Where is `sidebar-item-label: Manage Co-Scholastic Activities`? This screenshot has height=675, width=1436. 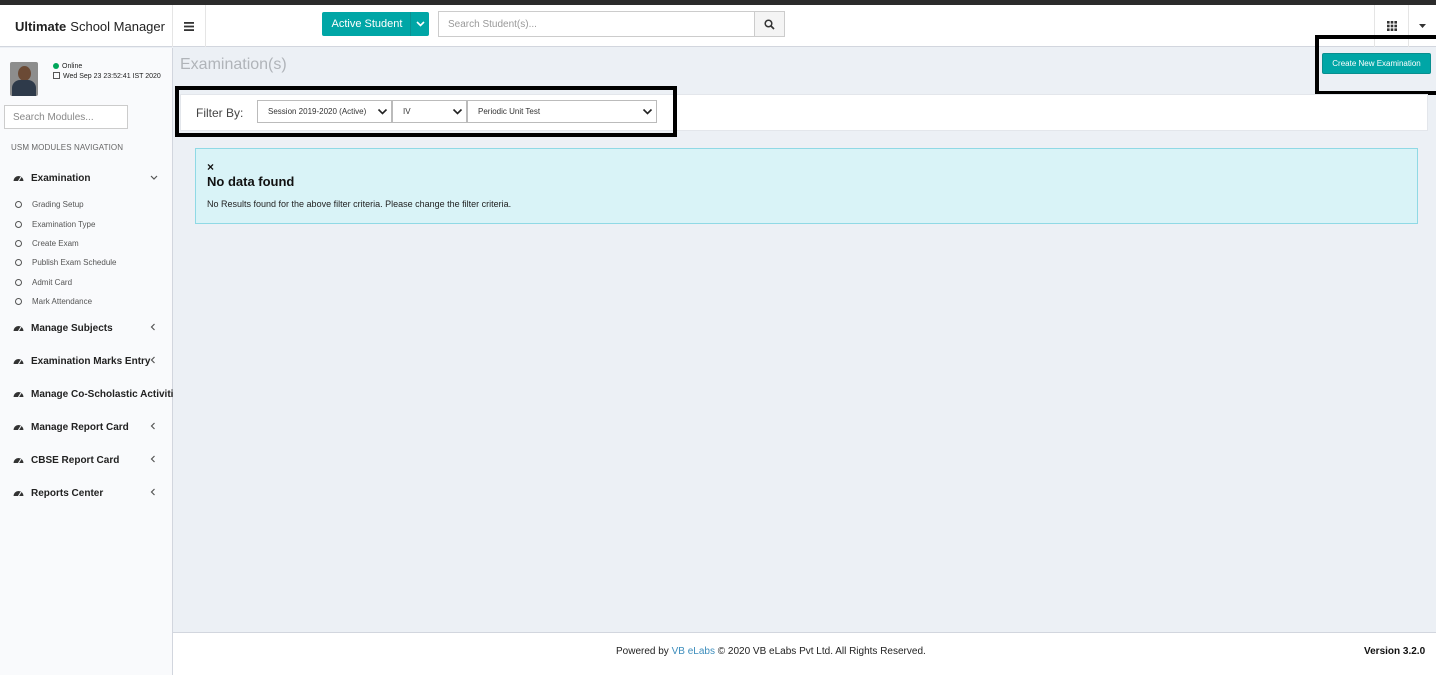 sidebar-item-label: Manage Co-Scholastic Activities is located at coordinates (102, 394).